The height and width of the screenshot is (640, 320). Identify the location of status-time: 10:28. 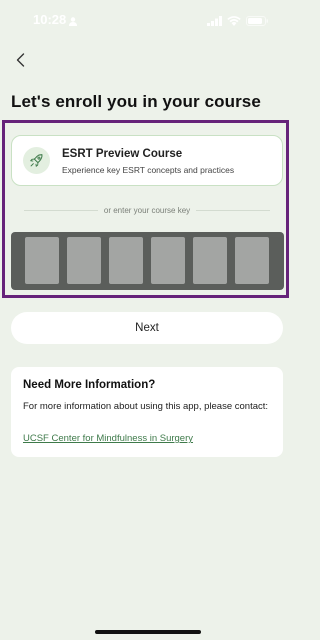
(50, 19).